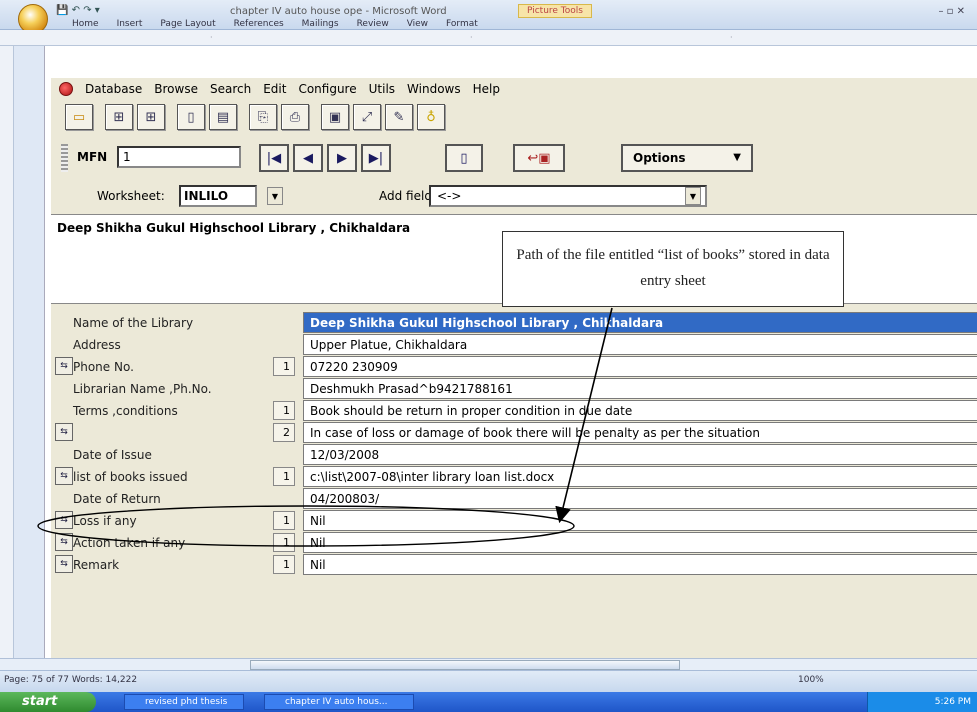 The width and height of the screenshot is (977, 712). I want to click on wand-icon: ⤢, so click(367, 117).